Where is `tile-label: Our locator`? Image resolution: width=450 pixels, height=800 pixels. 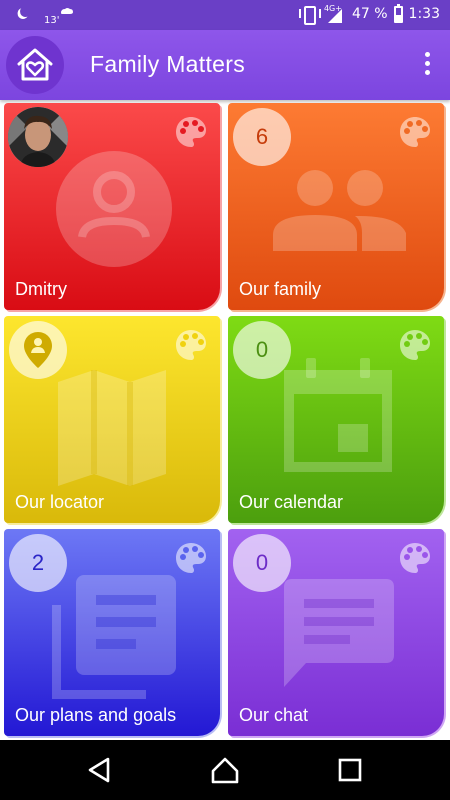 tile-label: Our locator is located at coordinates (60, 502).